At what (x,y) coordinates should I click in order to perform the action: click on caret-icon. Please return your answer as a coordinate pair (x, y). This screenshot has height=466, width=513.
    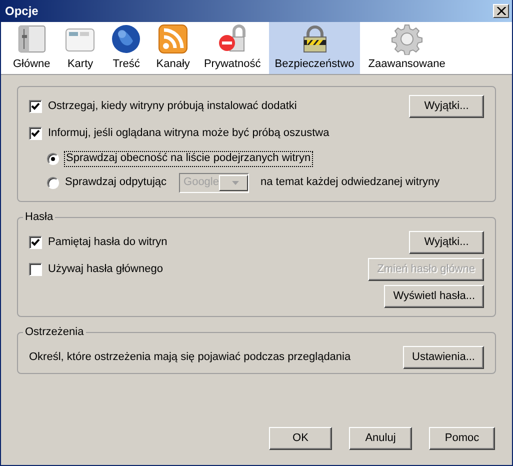
    Looking at the image, I should click on (235, 183).